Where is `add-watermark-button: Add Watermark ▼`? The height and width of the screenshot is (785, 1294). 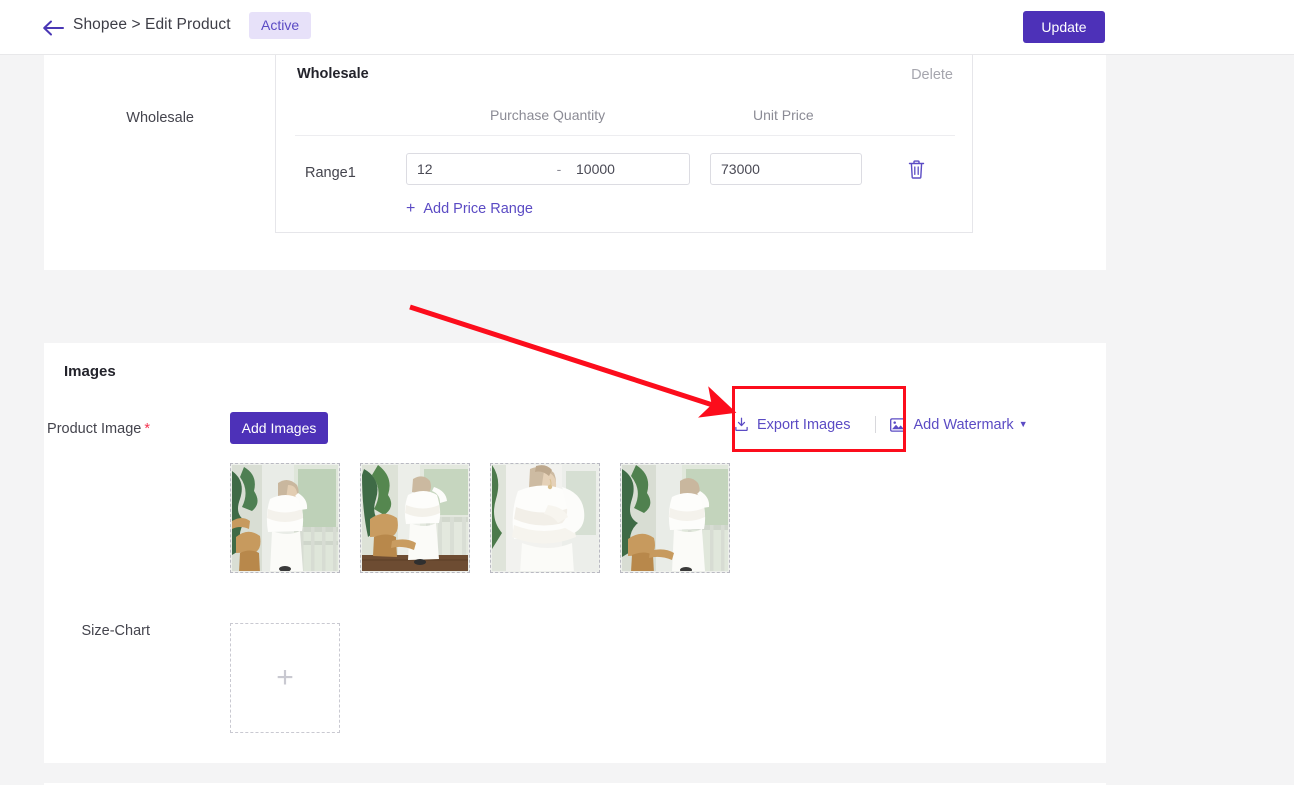
add-watermark-button: Add Watermark ▼ is located at coordinates (958, 424).